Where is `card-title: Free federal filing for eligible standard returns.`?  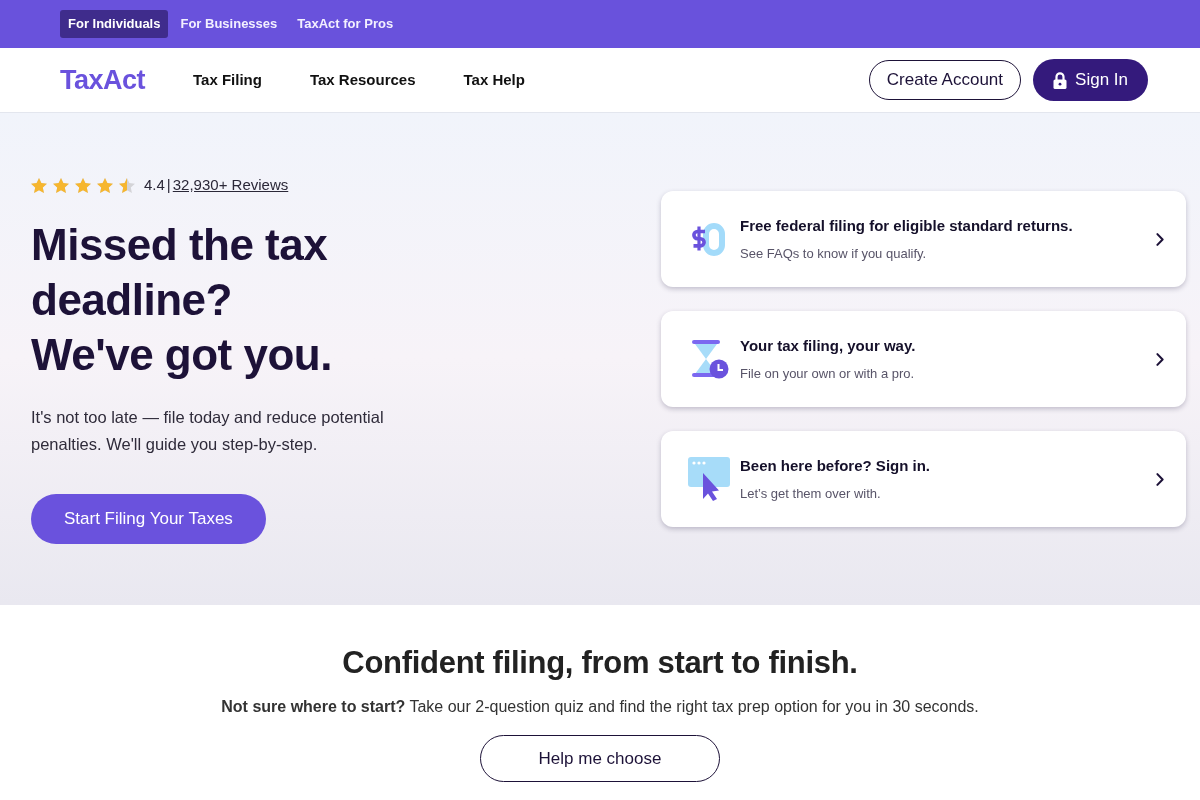 card-title: Free federal filing for eligible standard returns. is located at coordinates (906, 225).